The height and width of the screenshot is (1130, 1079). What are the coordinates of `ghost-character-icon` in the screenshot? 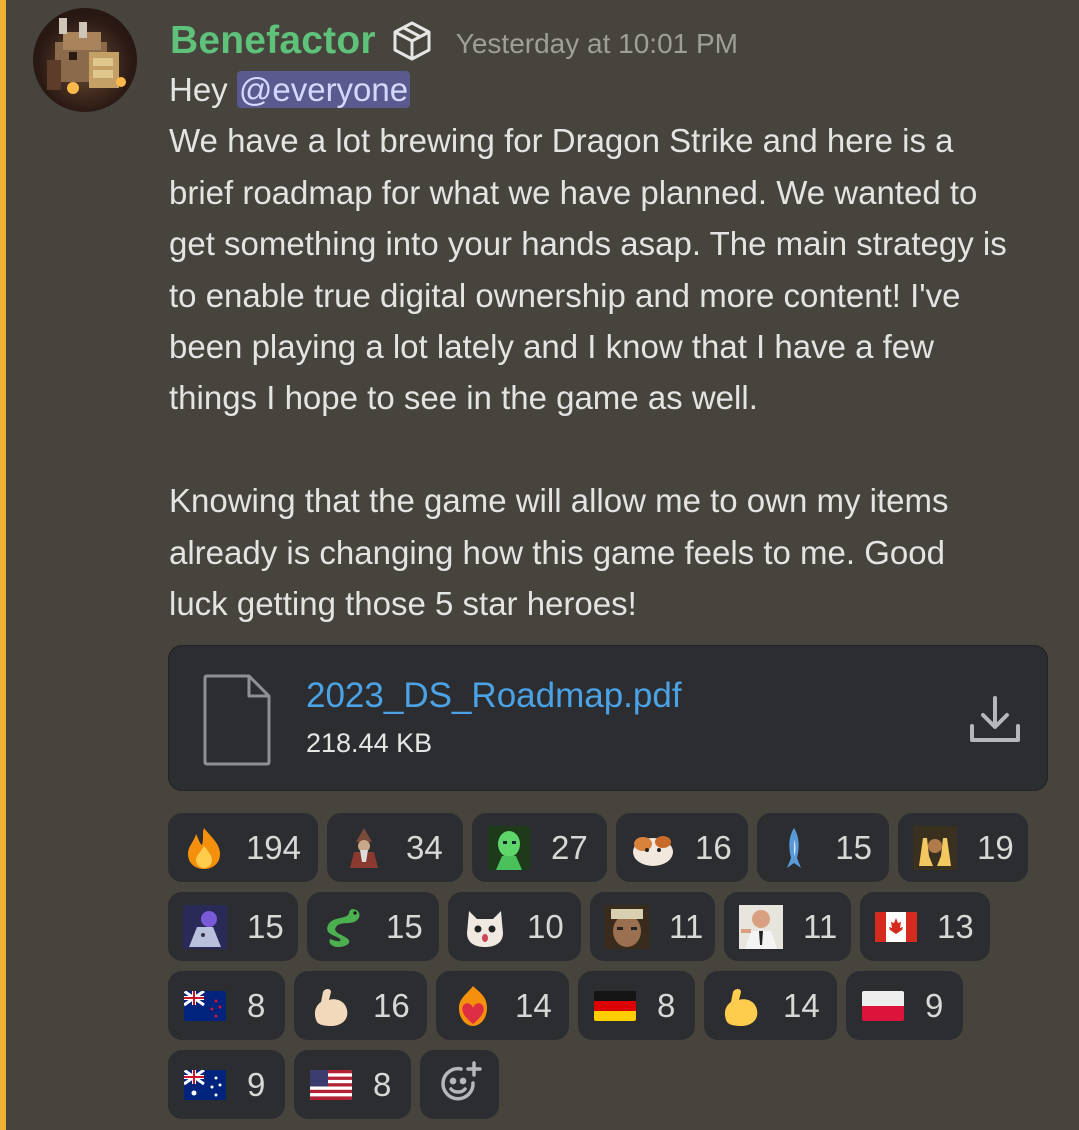 It's located at (205, 926).